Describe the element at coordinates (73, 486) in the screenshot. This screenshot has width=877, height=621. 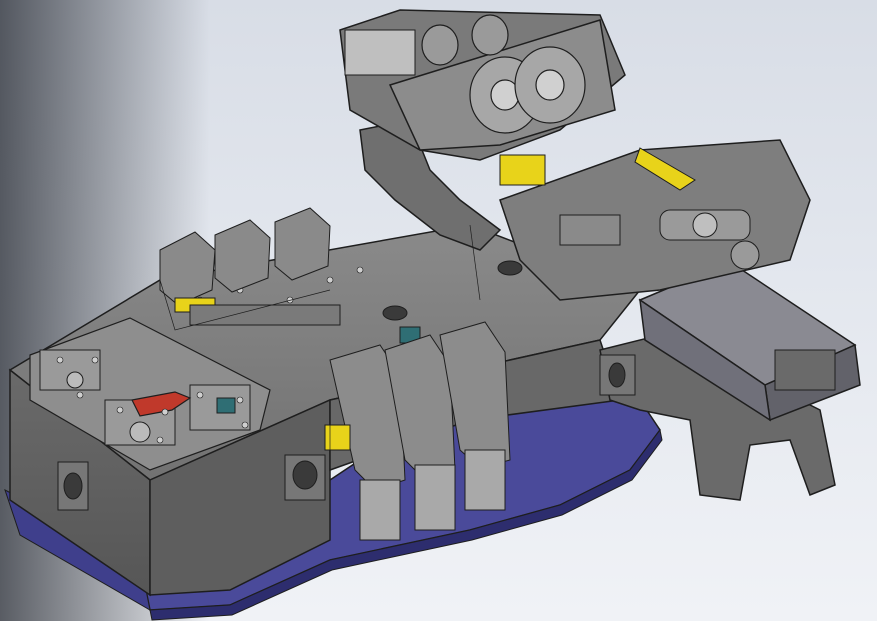
I see `front-port-bore` at that location.